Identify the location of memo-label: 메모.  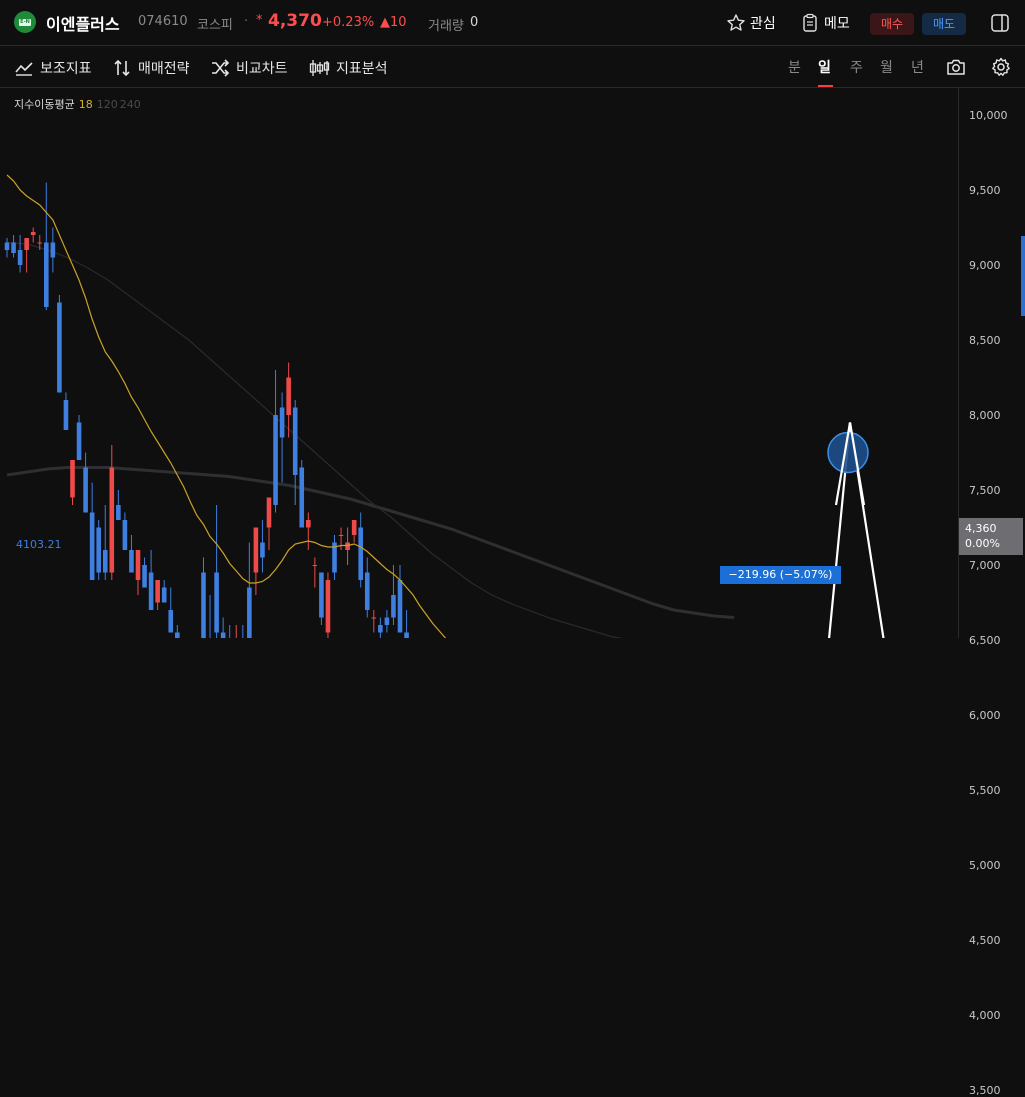
(837, 24).